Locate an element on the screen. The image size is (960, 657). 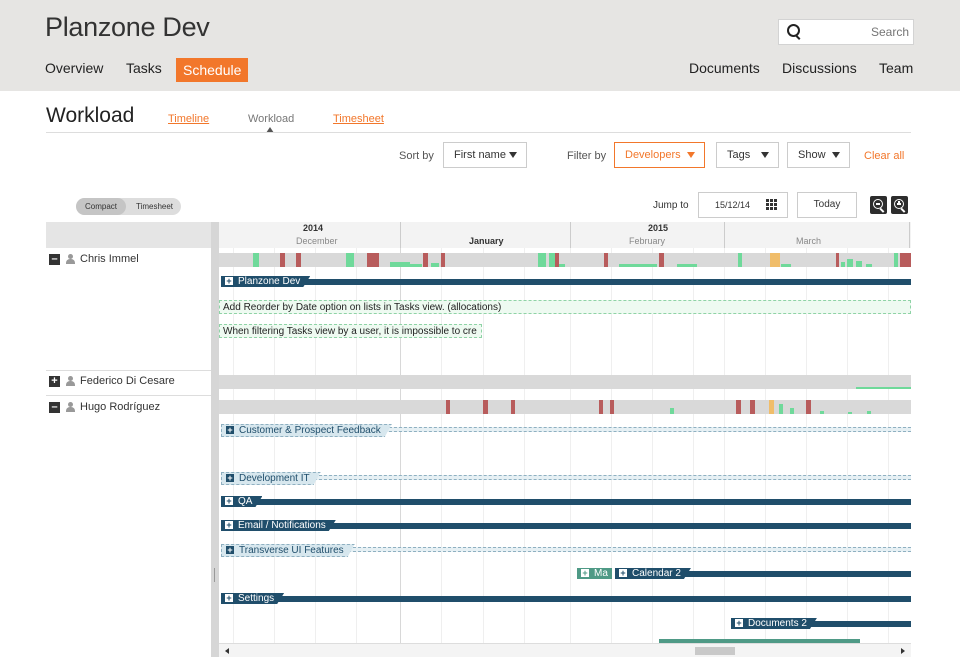
view-mode-toggle: Compact Timesheet is located at coordinates (128, 206).